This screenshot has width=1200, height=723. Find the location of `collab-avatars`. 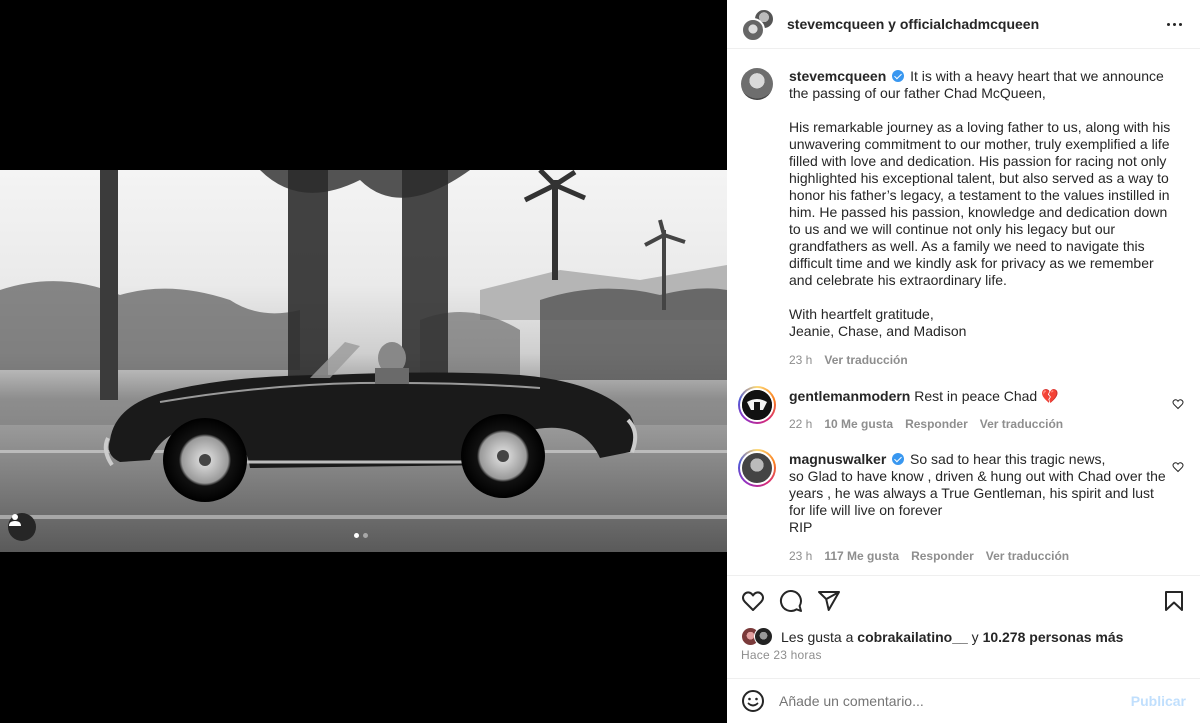

collab-avatars is located at coordinates (758, 25).